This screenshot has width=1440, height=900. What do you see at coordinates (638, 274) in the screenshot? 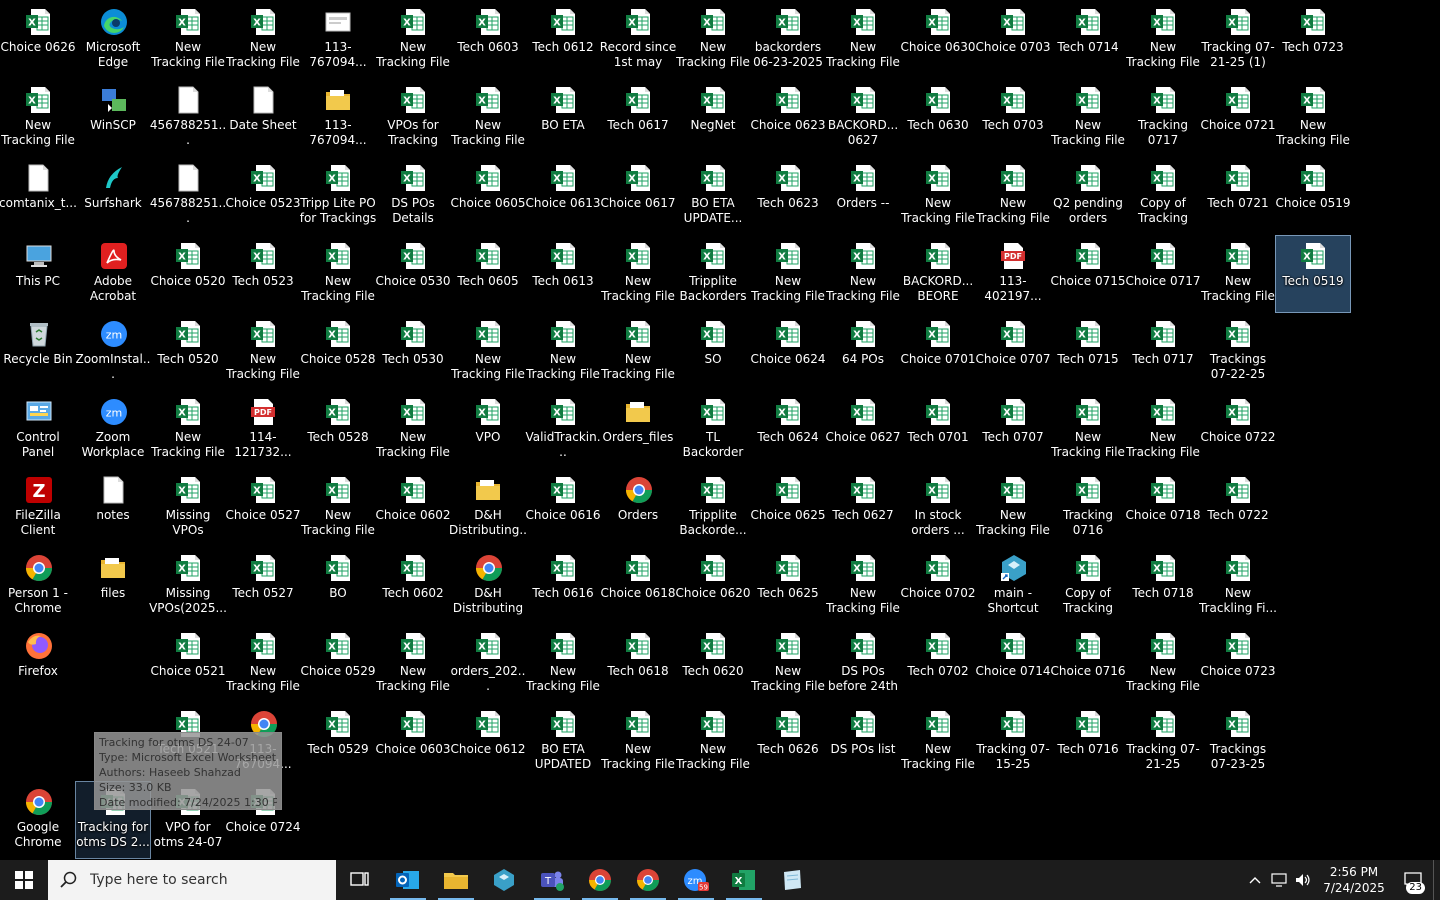
I see `desktop-icon: X New Tracking File 0617` at bounding box center [638, 274].